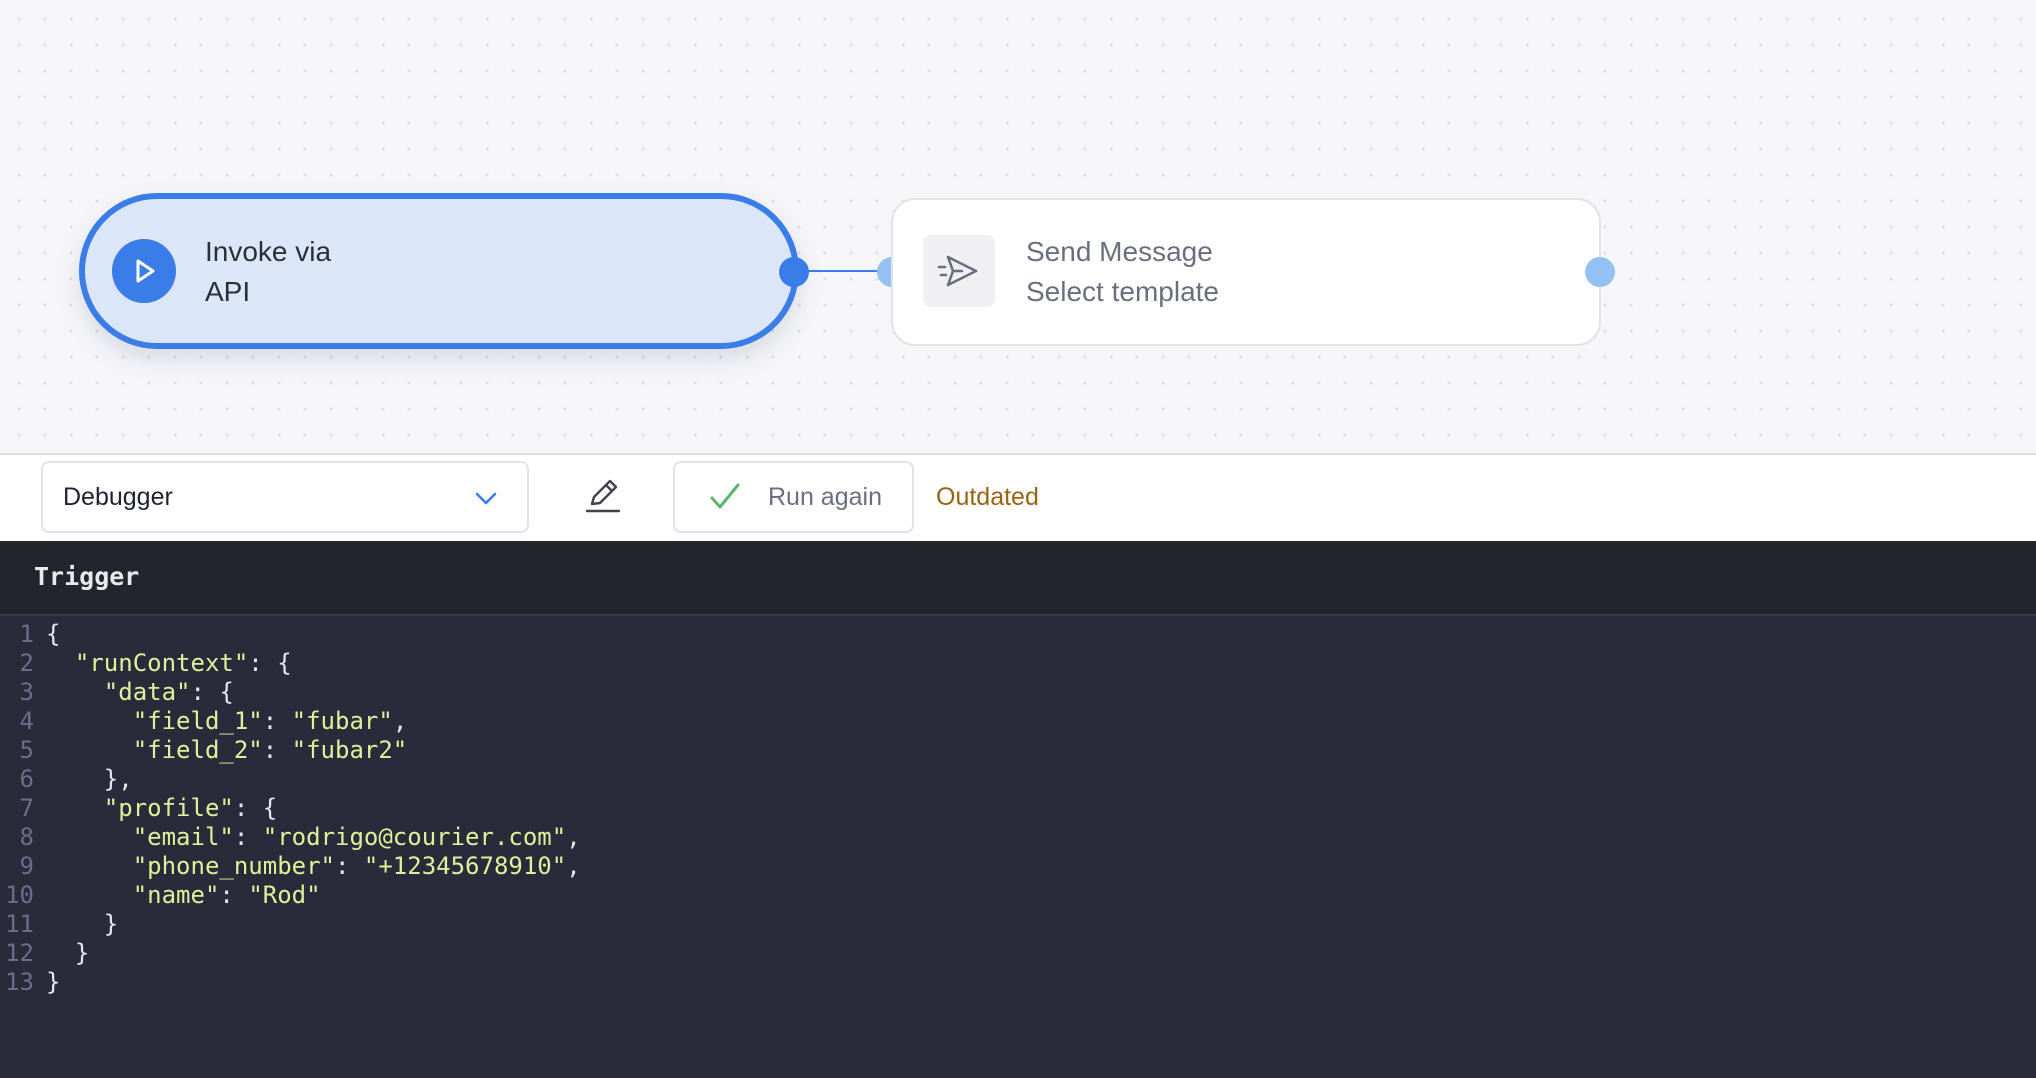  Describe the element at coordinates (270, 721) in the screenshot. I see `code-text: "field_1": "fubar",` at that location.